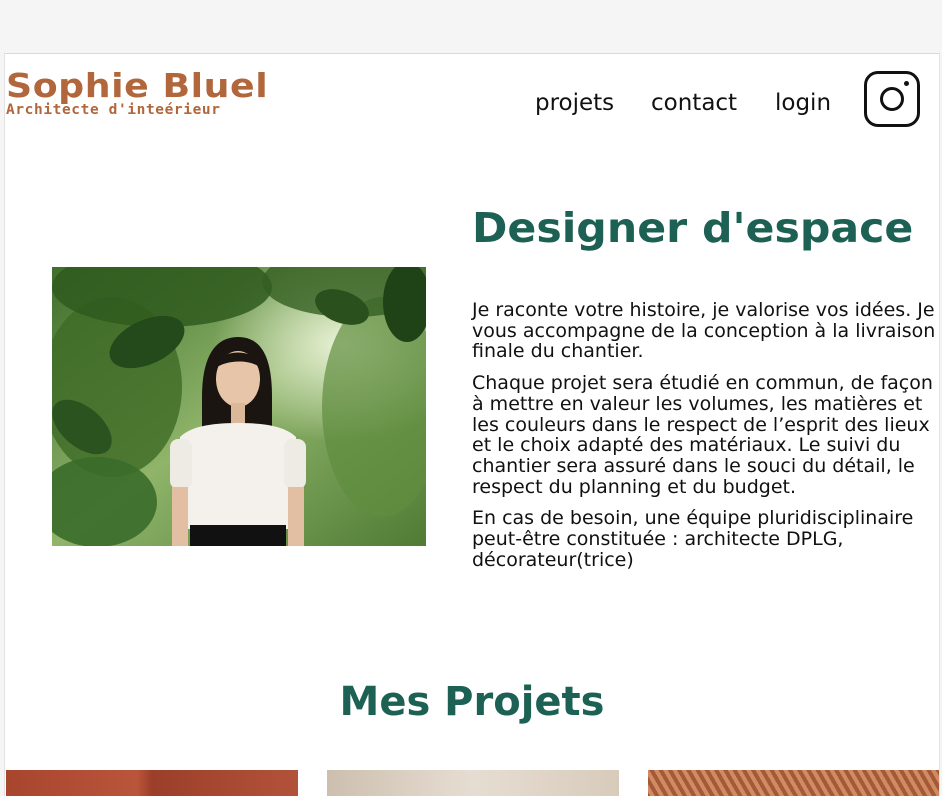 The image size is (942, 796). Describe the element at coordinates (472, 702) in the screenshot. I see `projects-title: Mes Projets` at that location.